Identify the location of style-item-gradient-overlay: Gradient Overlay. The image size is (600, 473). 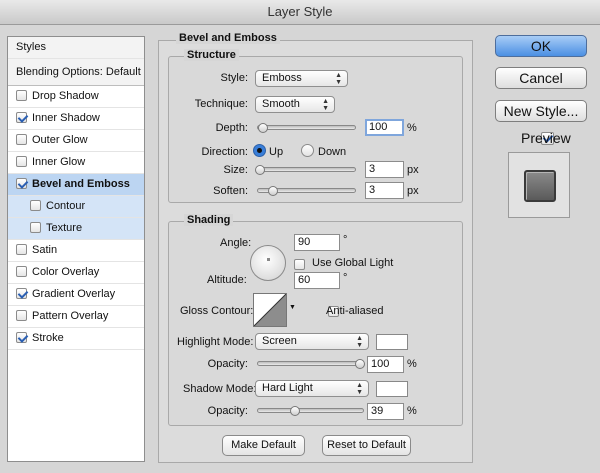
(76, 295).